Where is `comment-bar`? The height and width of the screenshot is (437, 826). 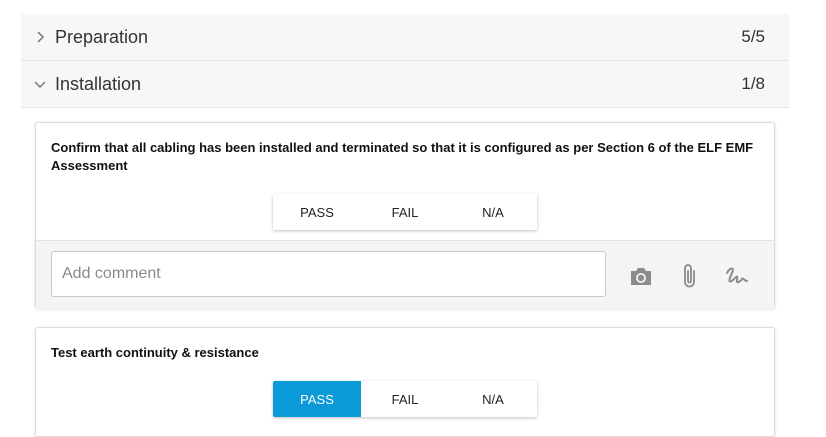 comment-bar is located at coordinates (405, 274).